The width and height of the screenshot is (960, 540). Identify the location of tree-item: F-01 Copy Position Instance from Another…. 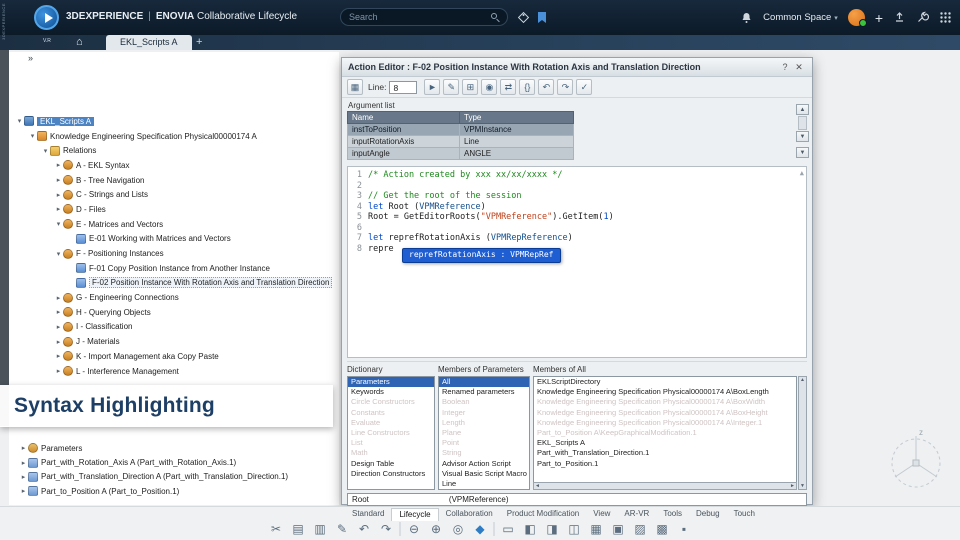
(174, 268).